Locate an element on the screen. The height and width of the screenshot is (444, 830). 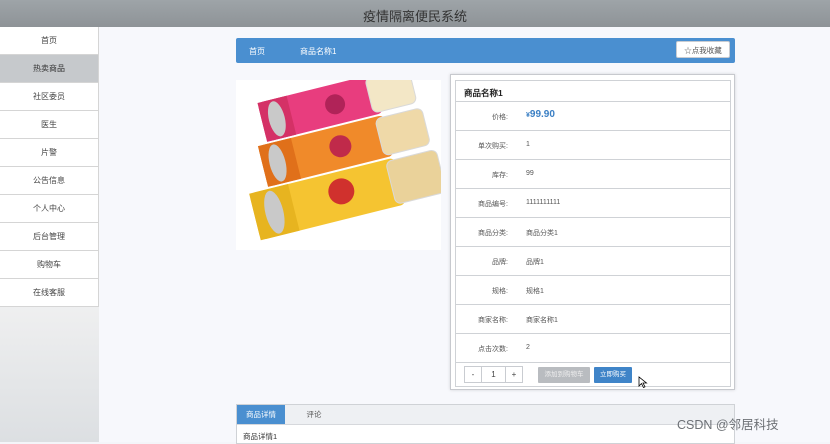
app-title: 疫情隔离便民系统 is located at coordinates (414, 16).